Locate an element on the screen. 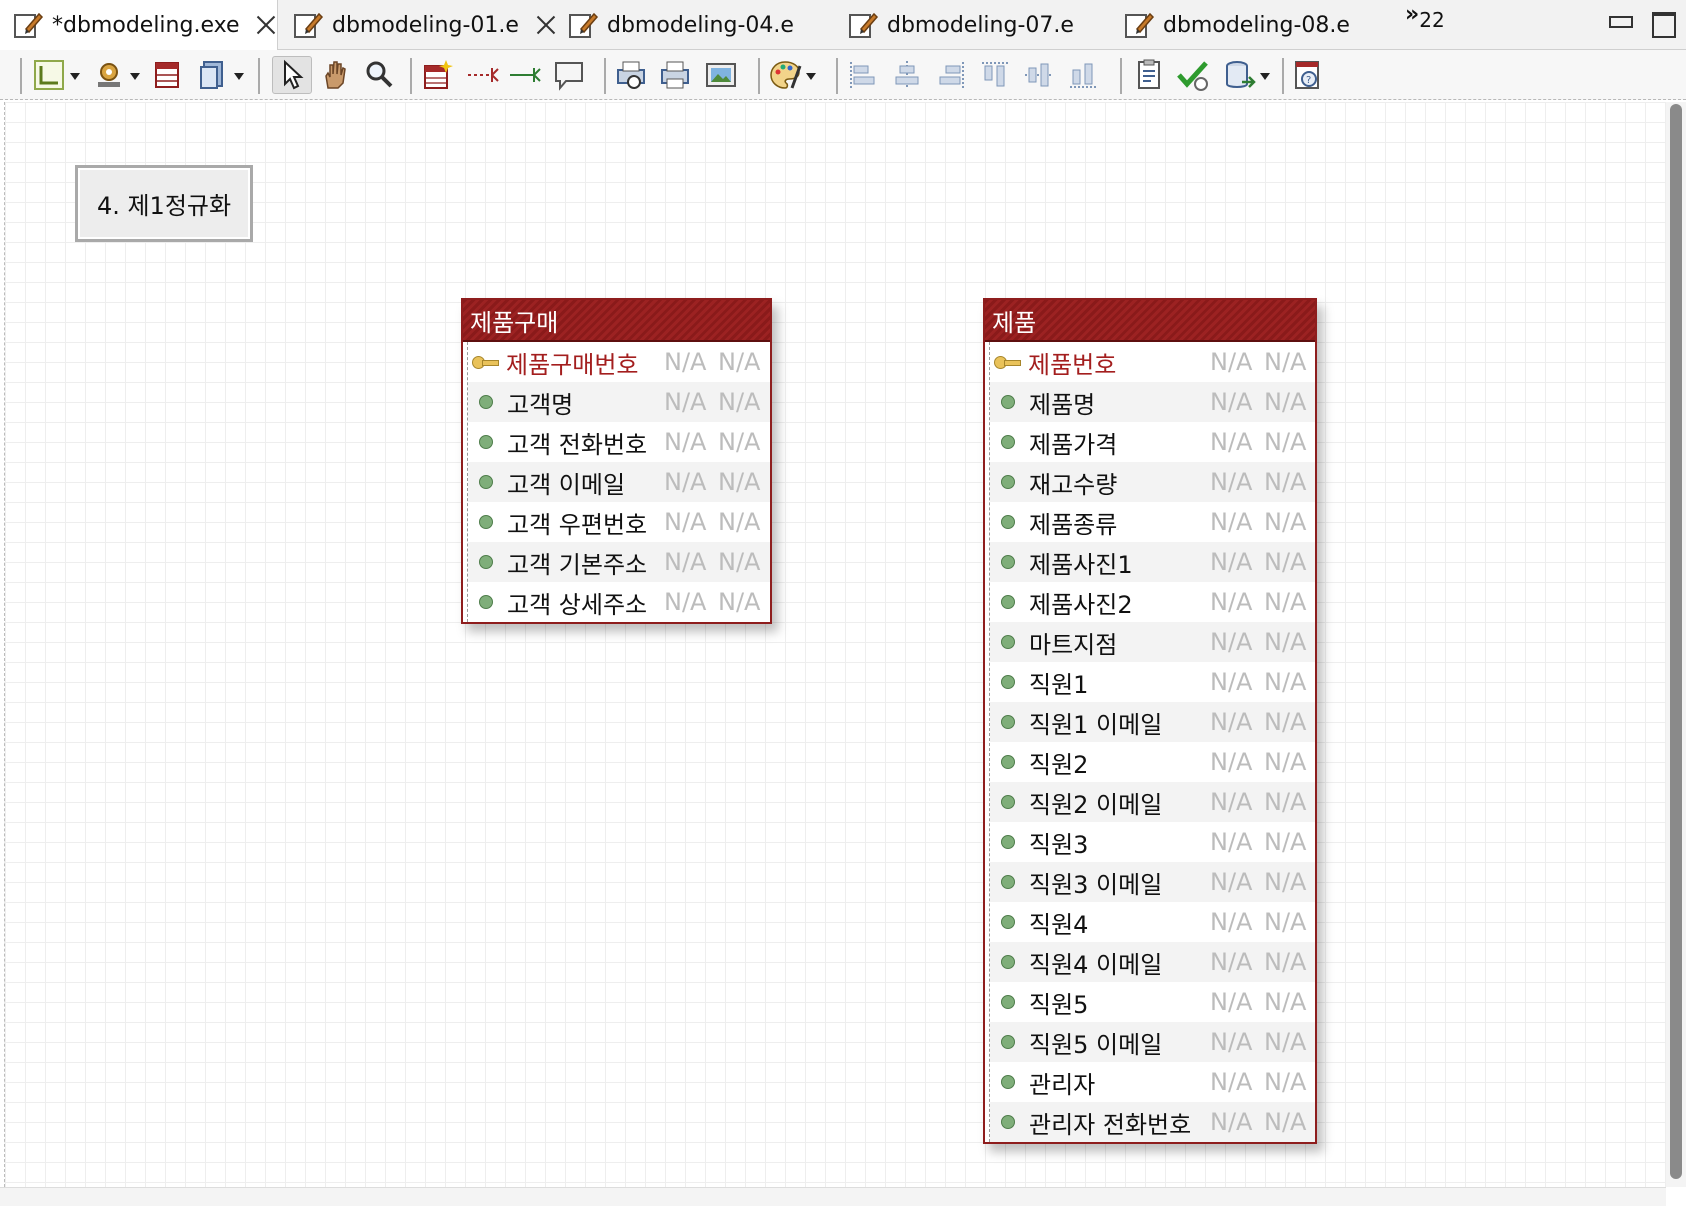 The image size is (1686, 1206). align-middle-icon is located at coordinates (1039, 75).